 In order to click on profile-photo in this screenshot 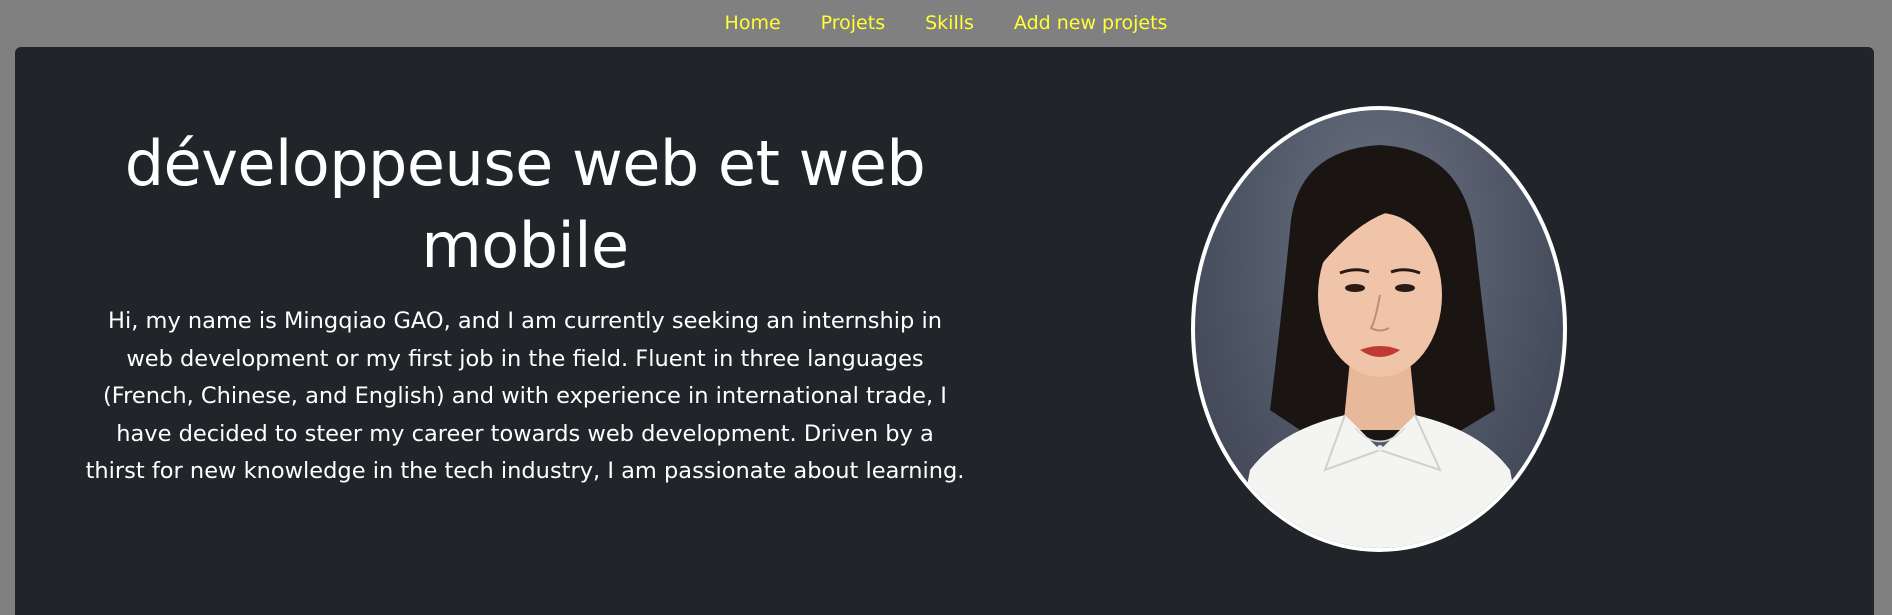, I will do `click(1379, 329)`.